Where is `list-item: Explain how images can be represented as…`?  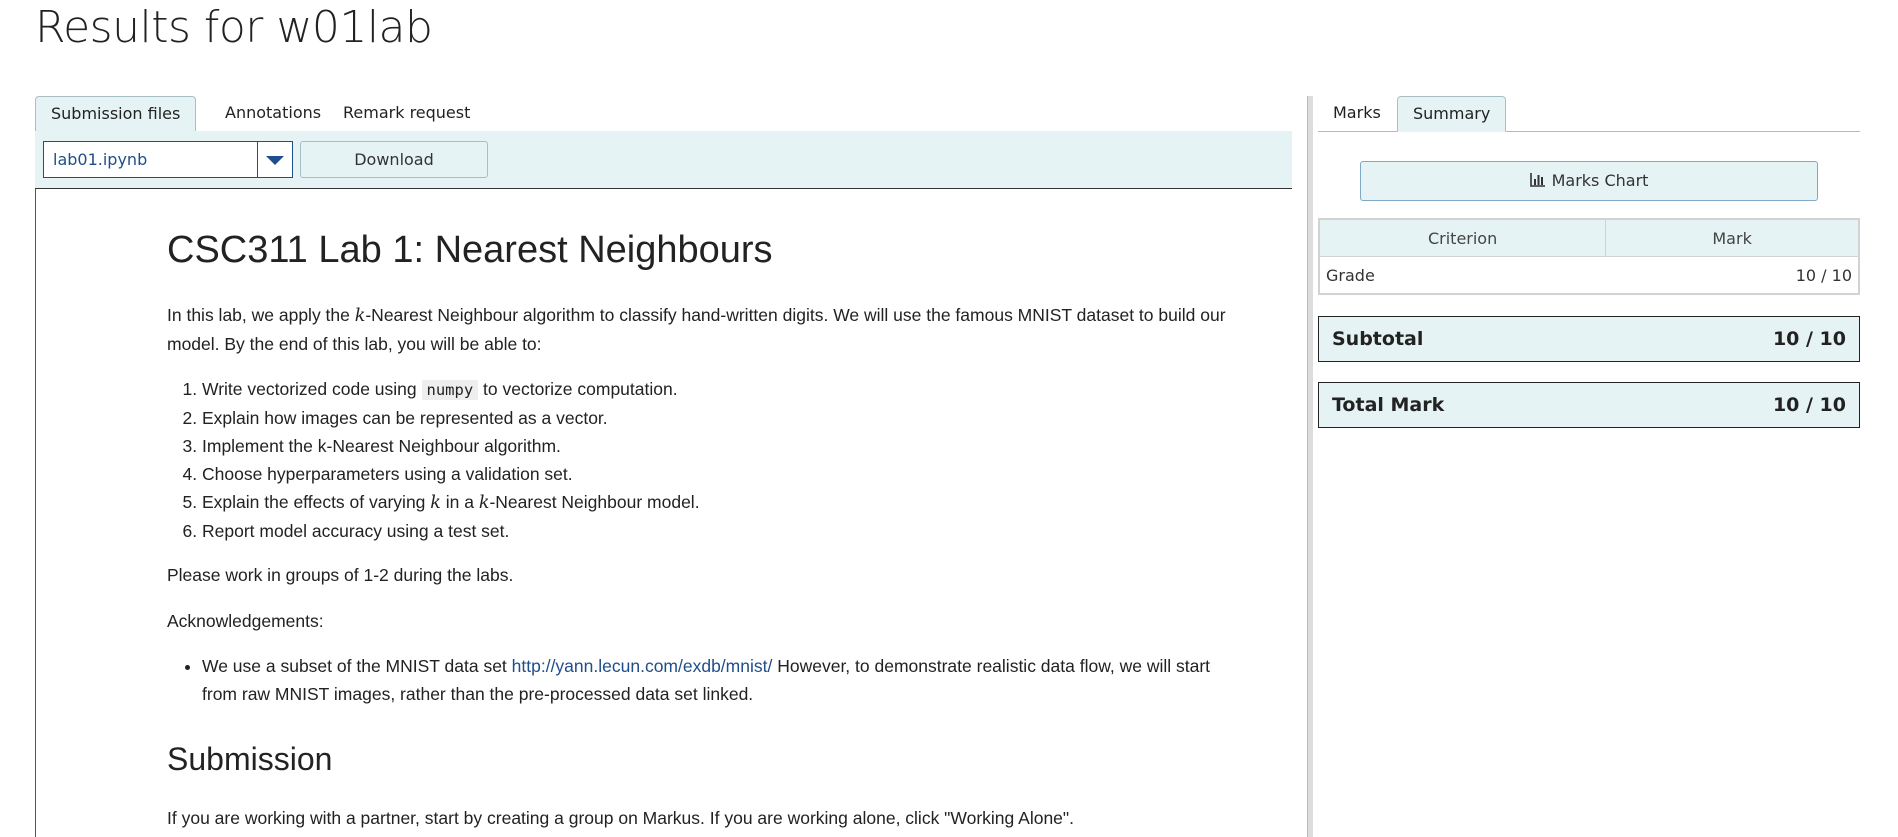 list-item: Explain how images can be represented as… is located at coordinates (451, 418).